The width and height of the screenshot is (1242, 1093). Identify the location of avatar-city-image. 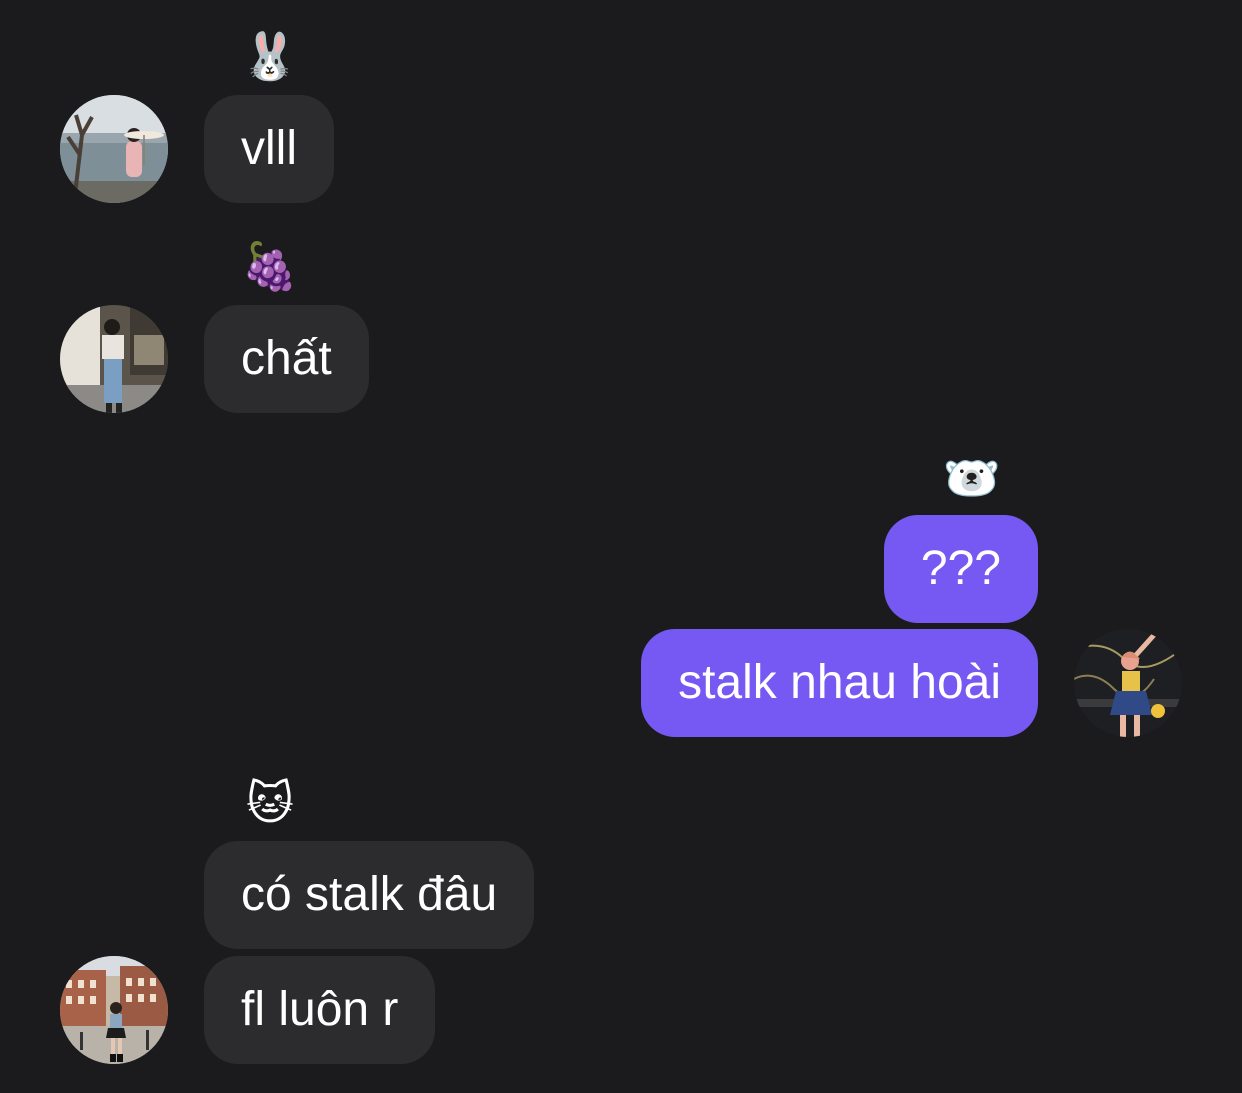
(114, 1010).